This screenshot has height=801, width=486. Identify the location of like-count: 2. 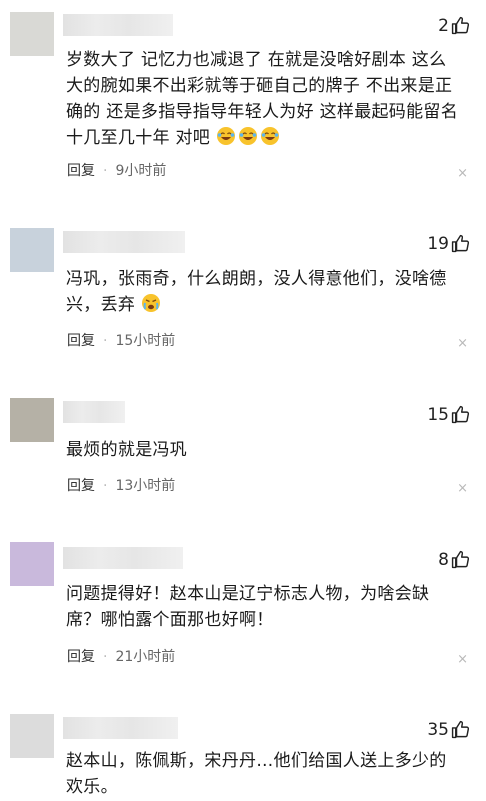
(443, 26).